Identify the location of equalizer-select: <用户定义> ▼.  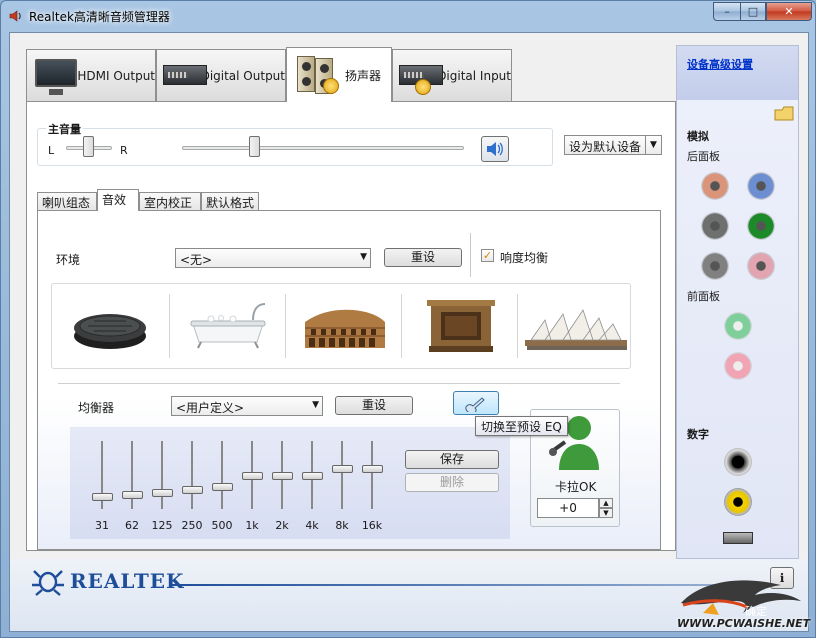
(247, 406).